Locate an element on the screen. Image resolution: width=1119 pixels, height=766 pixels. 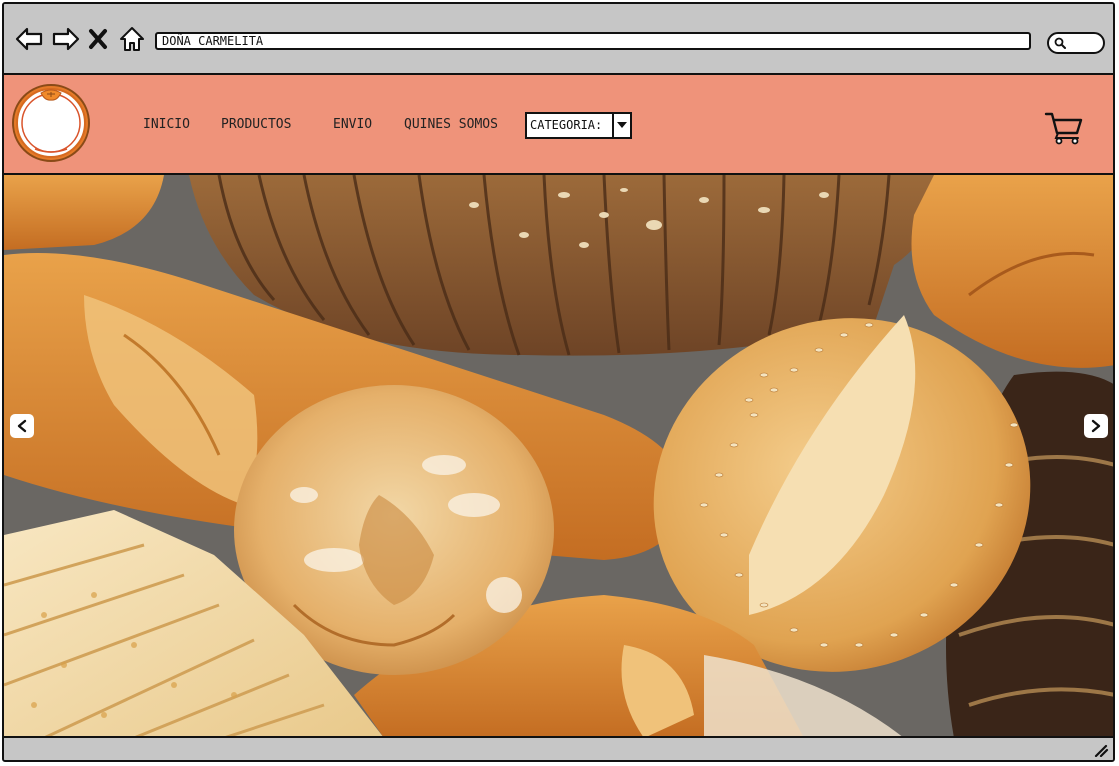
address-text: DOÑA CARMELITA is located at coordinates (213, 41).